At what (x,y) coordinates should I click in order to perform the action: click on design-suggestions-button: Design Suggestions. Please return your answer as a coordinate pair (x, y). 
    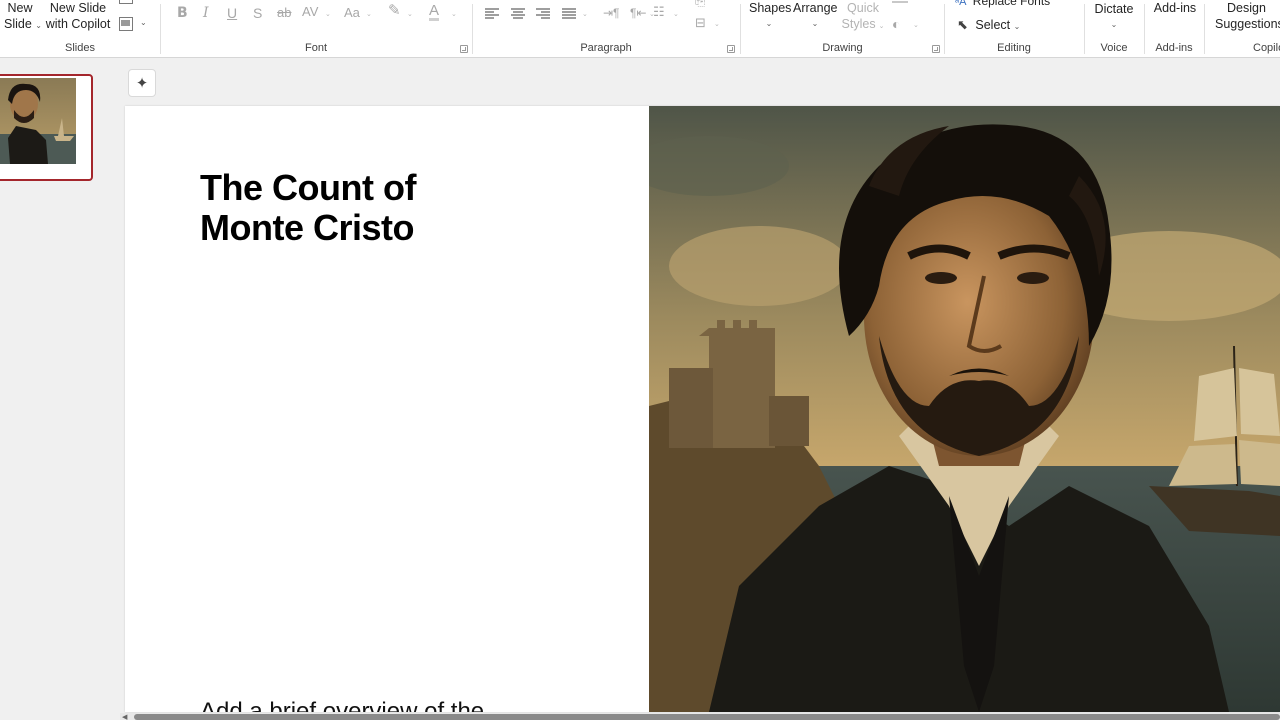
    Looking at the image, I should click on (1247, 16).